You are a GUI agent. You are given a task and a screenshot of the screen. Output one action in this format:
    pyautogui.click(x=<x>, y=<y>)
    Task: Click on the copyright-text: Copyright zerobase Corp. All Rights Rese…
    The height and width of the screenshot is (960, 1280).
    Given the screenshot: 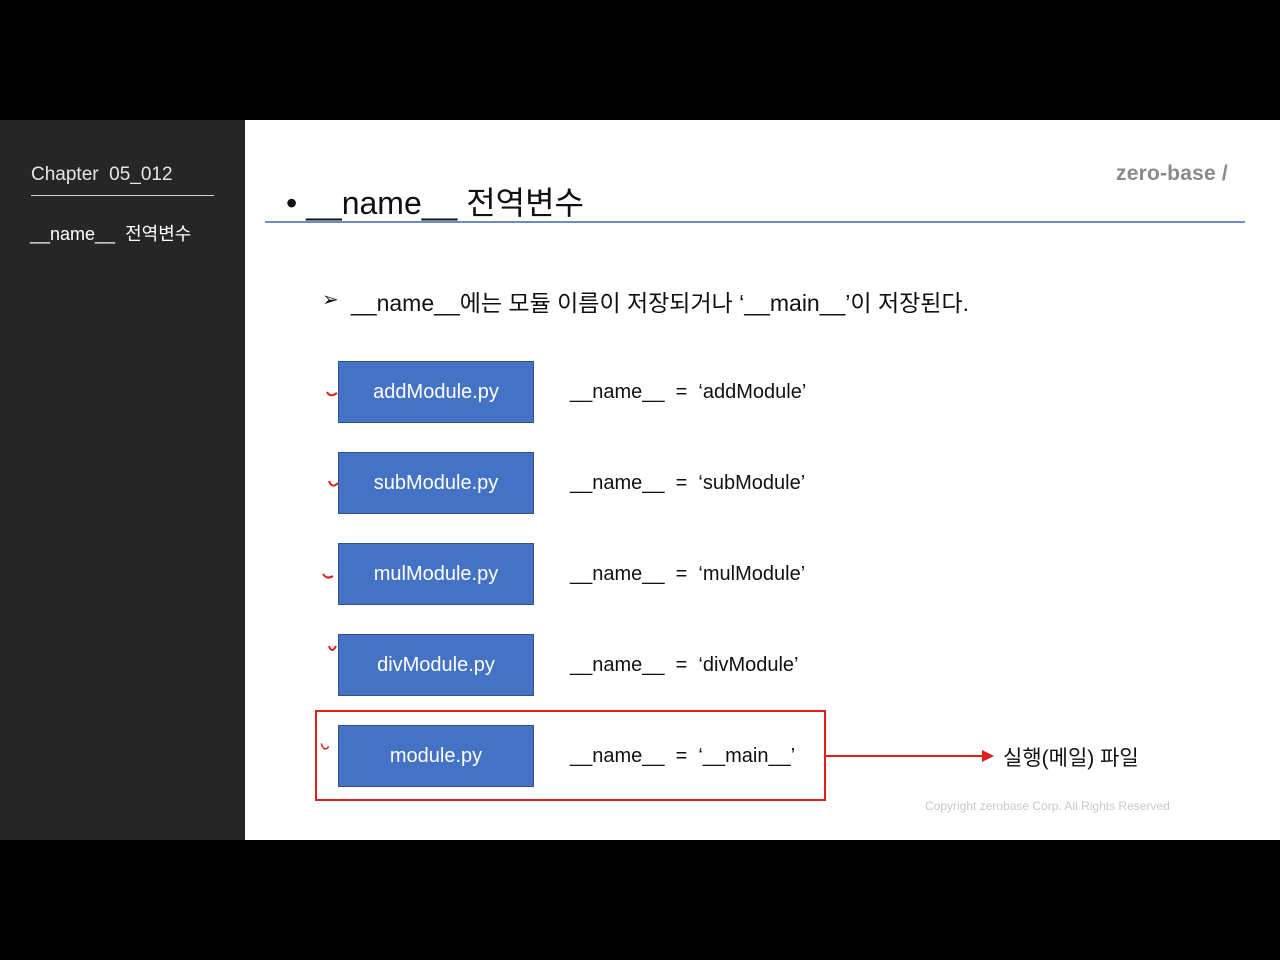 What is the action you would take?
    pyautogui.click(x=1047, y=806)
    